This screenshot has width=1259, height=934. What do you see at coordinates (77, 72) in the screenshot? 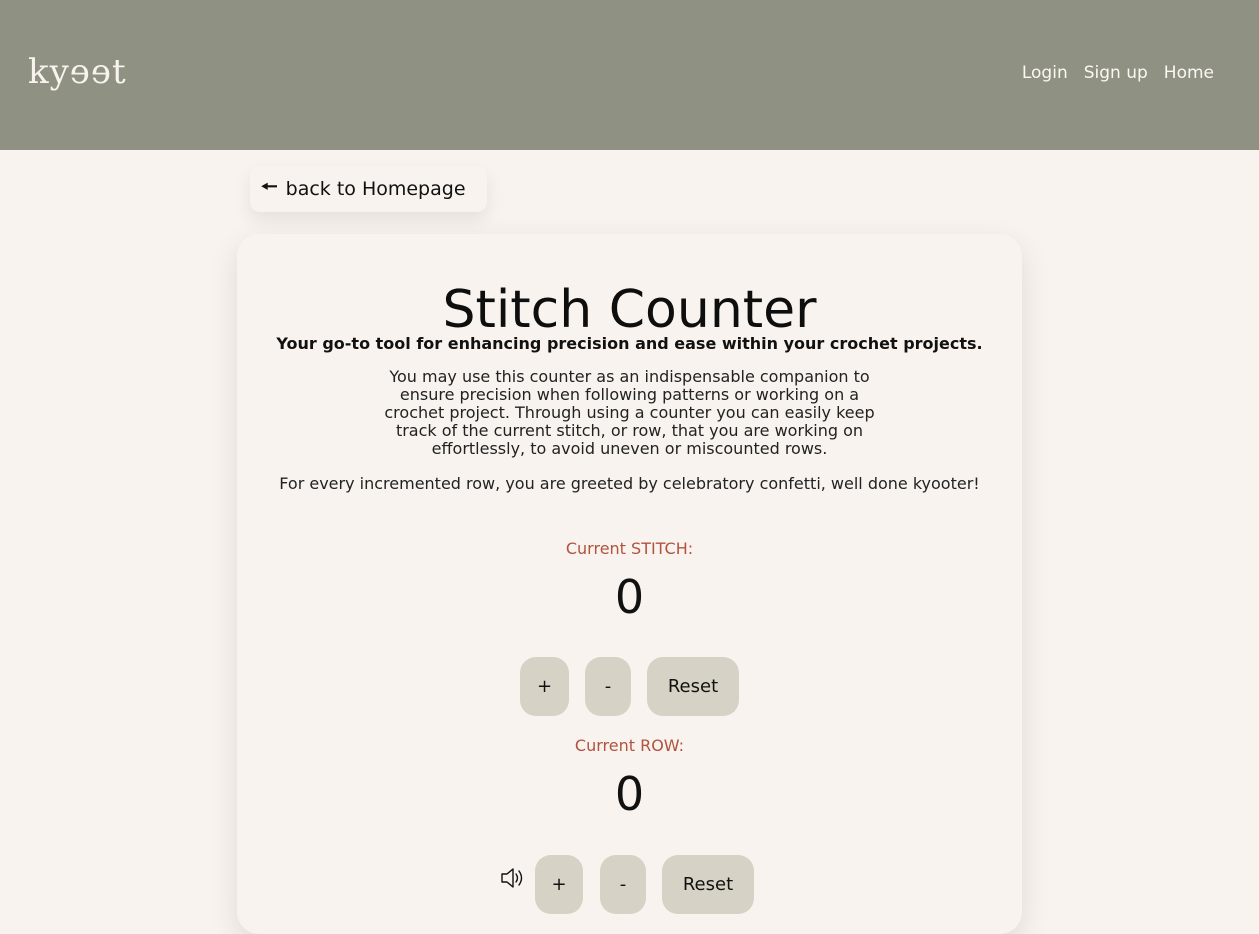
I see `logo: kyɘɘt` at bounding box center [77, 72].